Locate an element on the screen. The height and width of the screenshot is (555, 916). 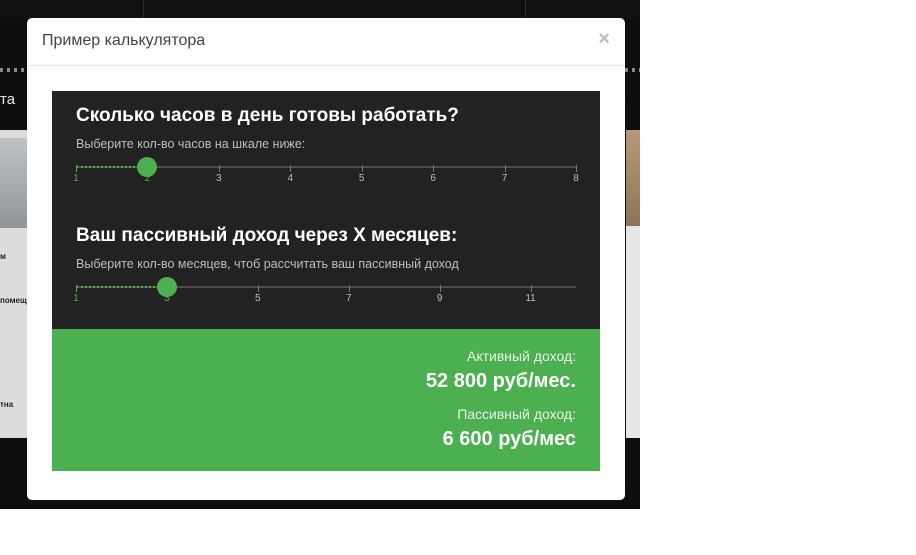
hours-question: Сколько часов в день готовы работать? is located at coordinates (267, 115).